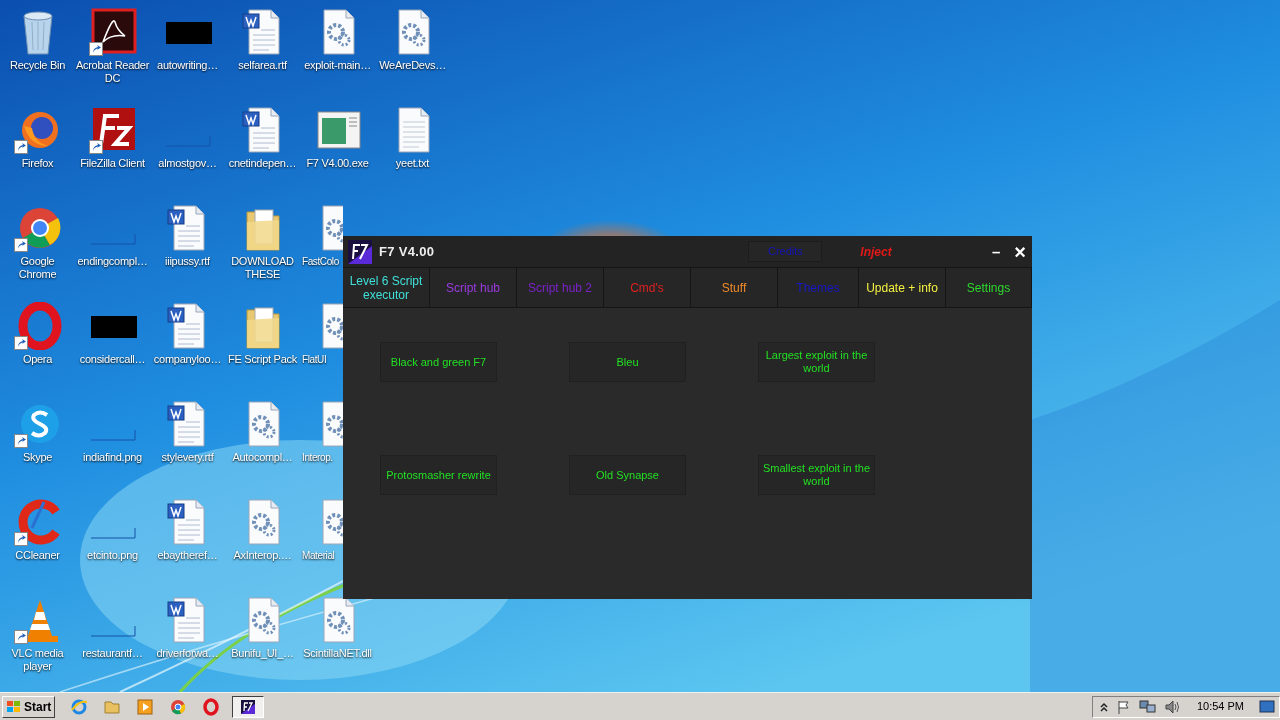  What do you see at coordinates (262, 268) in the screenshot?
I see `icon-label: DOWNLOAD THESE` at bounding box center [262, 268].